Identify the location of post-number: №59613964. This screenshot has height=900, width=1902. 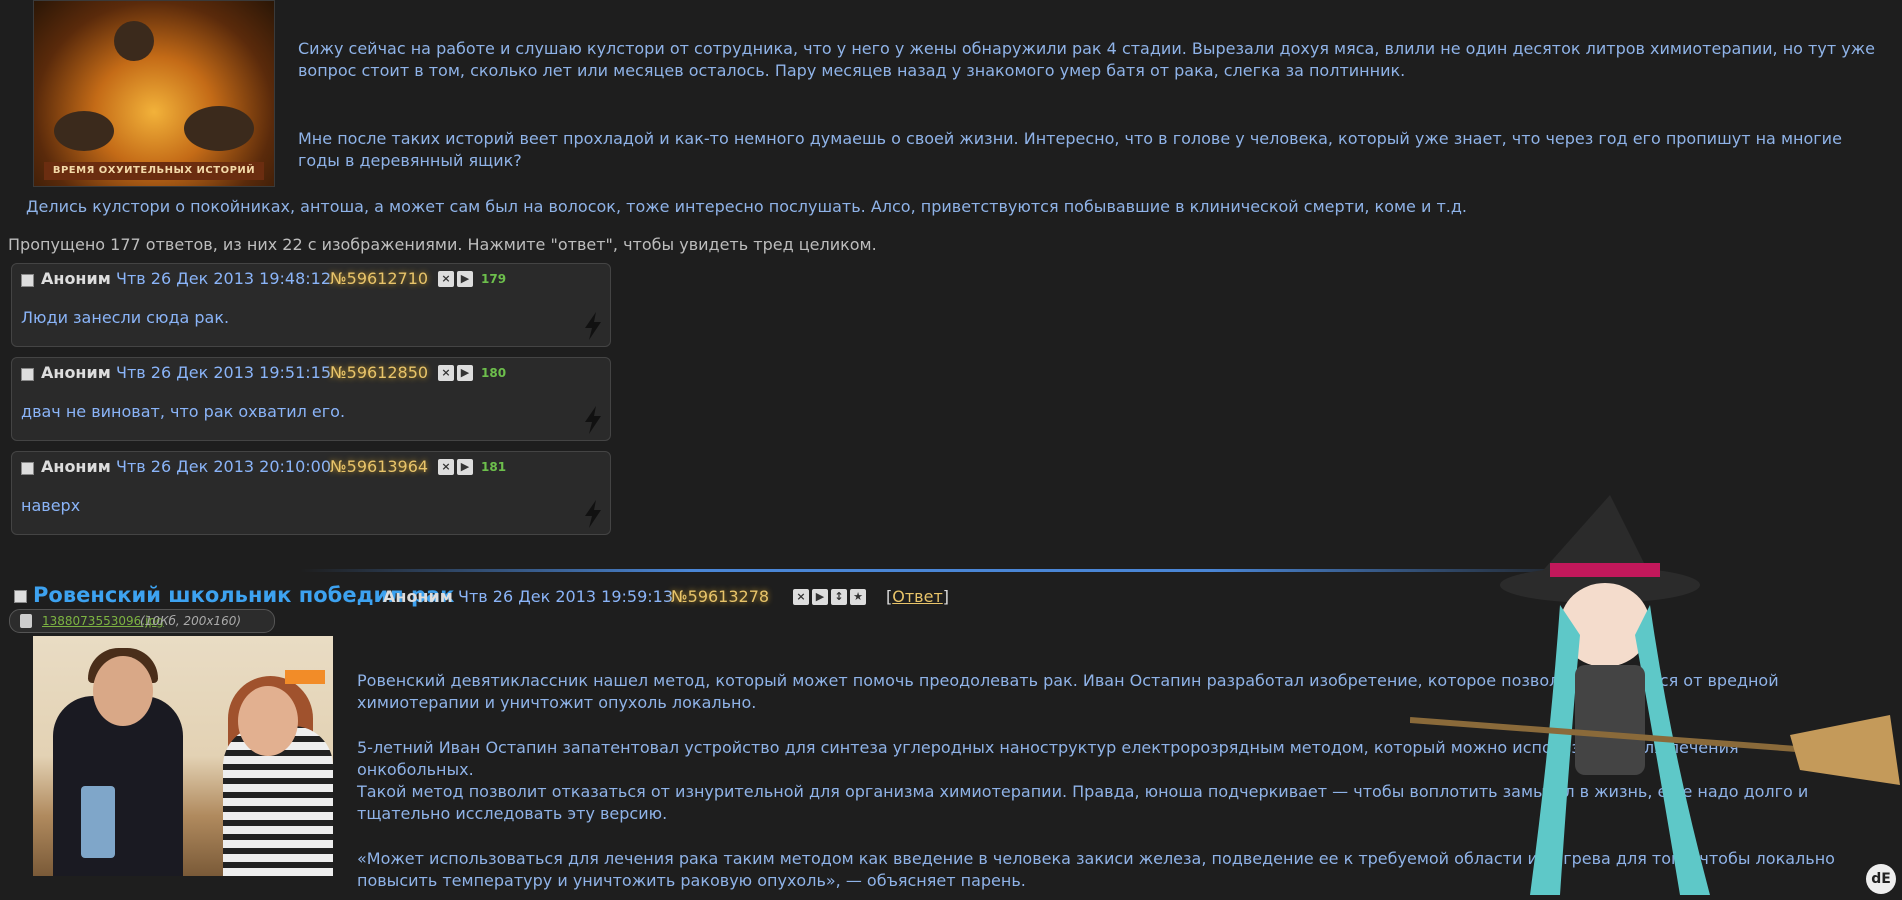
(379, 466).